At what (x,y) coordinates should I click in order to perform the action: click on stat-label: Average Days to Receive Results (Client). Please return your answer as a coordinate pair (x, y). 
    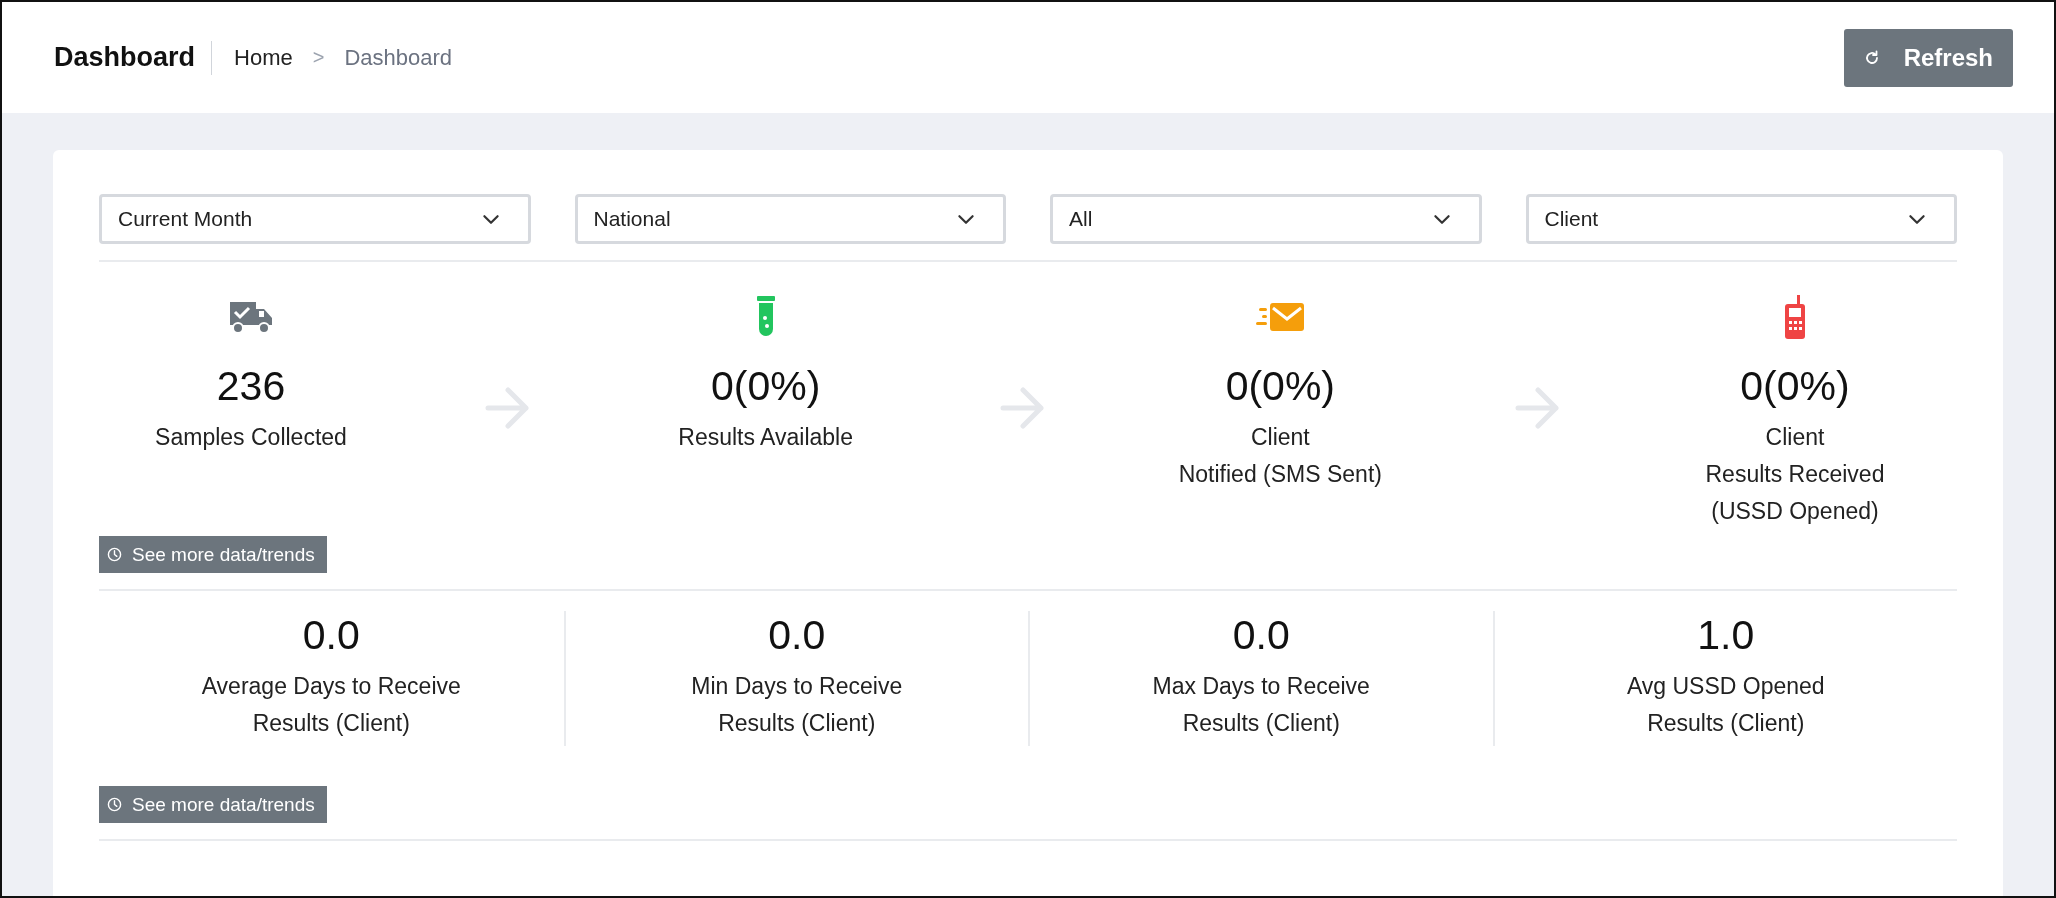
    Looking at the image, I should click on (331, 705).